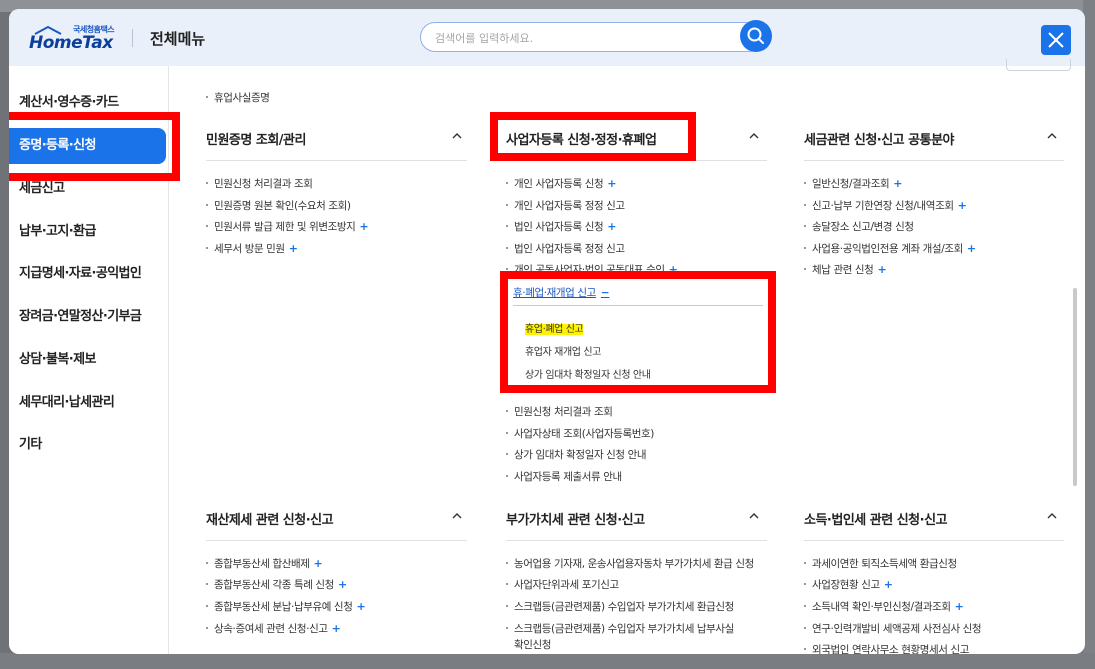  What do you see at coordinates (87, 403) in the screenshot?
I see `sidebar-item-agent: 세무대리·납세관리` at bounding box center [87, 403].